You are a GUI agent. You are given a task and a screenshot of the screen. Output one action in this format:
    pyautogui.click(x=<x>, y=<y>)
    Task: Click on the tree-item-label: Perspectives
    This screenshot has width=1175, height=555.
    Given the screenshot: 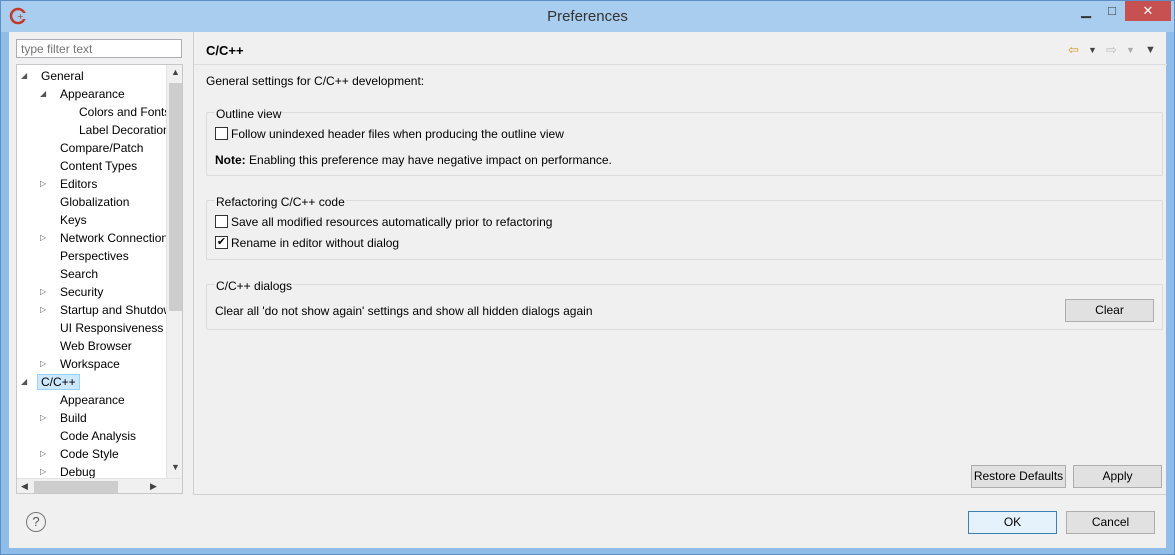 What is the action you would take?
    pyautogui.click(x=94, y=256)
    